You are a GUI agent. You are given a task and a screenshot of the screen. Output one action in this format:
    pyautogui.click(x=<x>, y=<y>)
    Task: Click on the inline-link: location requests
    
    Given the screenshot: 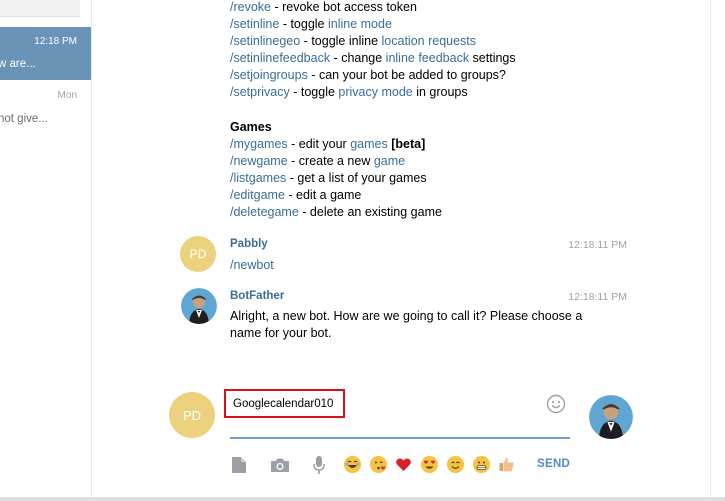 What is the action you would take?
    pyautogui.click(x=429, y=41)
    